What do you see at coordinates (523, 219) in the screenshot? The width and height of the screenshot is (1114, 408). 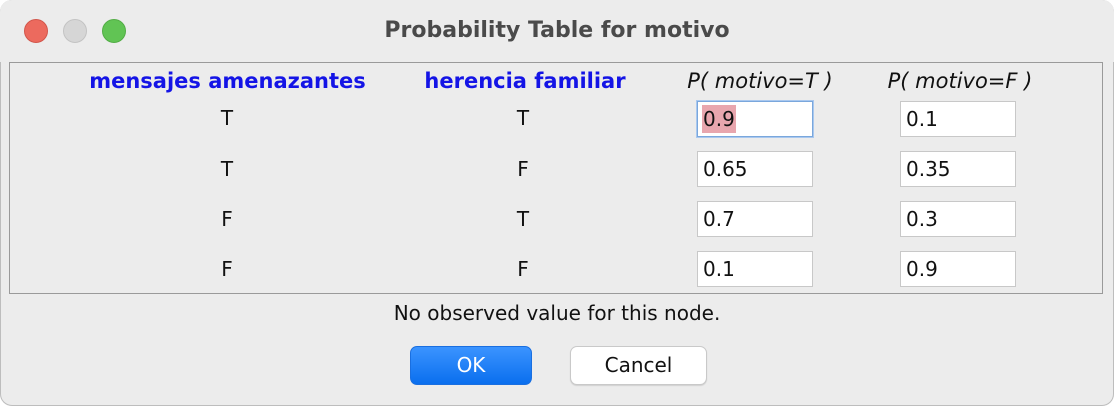 I see `row-3-parent-herencia-value: T` at bounding box center [523, 219].